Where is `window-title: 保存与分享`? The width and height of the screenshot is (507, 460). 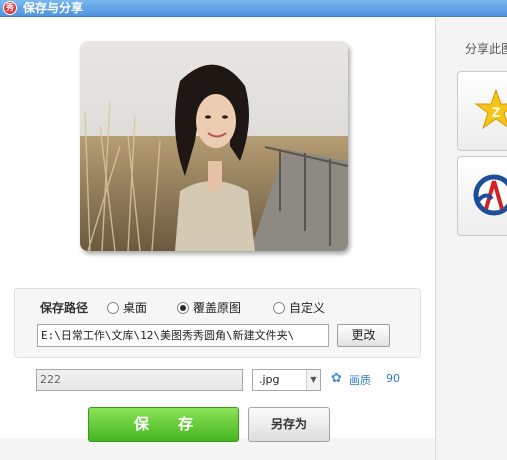
window-title: 保存与分享 is located at coordinates (53, 8).